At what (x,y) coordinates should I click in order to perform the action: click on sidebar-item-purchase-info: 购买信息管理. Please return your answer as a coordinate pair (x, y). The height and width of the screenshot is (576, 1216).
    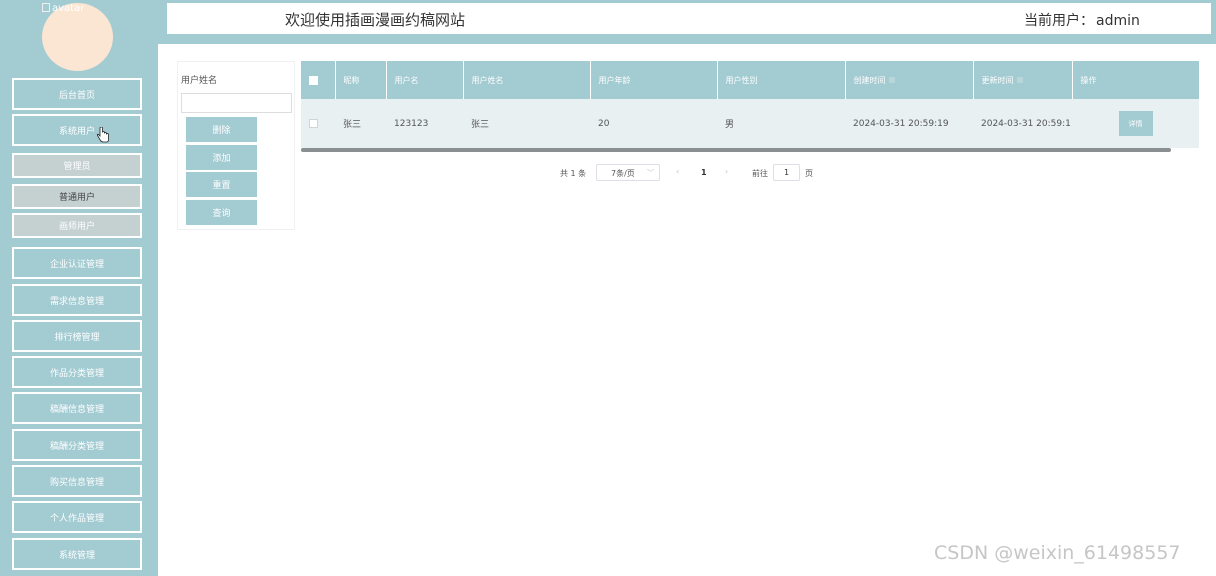
    Looking at the image, I should click on (77, 481).